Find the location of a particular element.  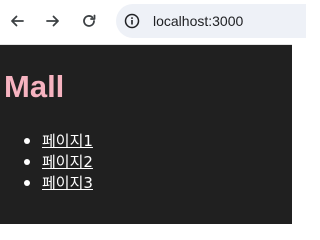

forward-button is located at coordinates (53, 21).